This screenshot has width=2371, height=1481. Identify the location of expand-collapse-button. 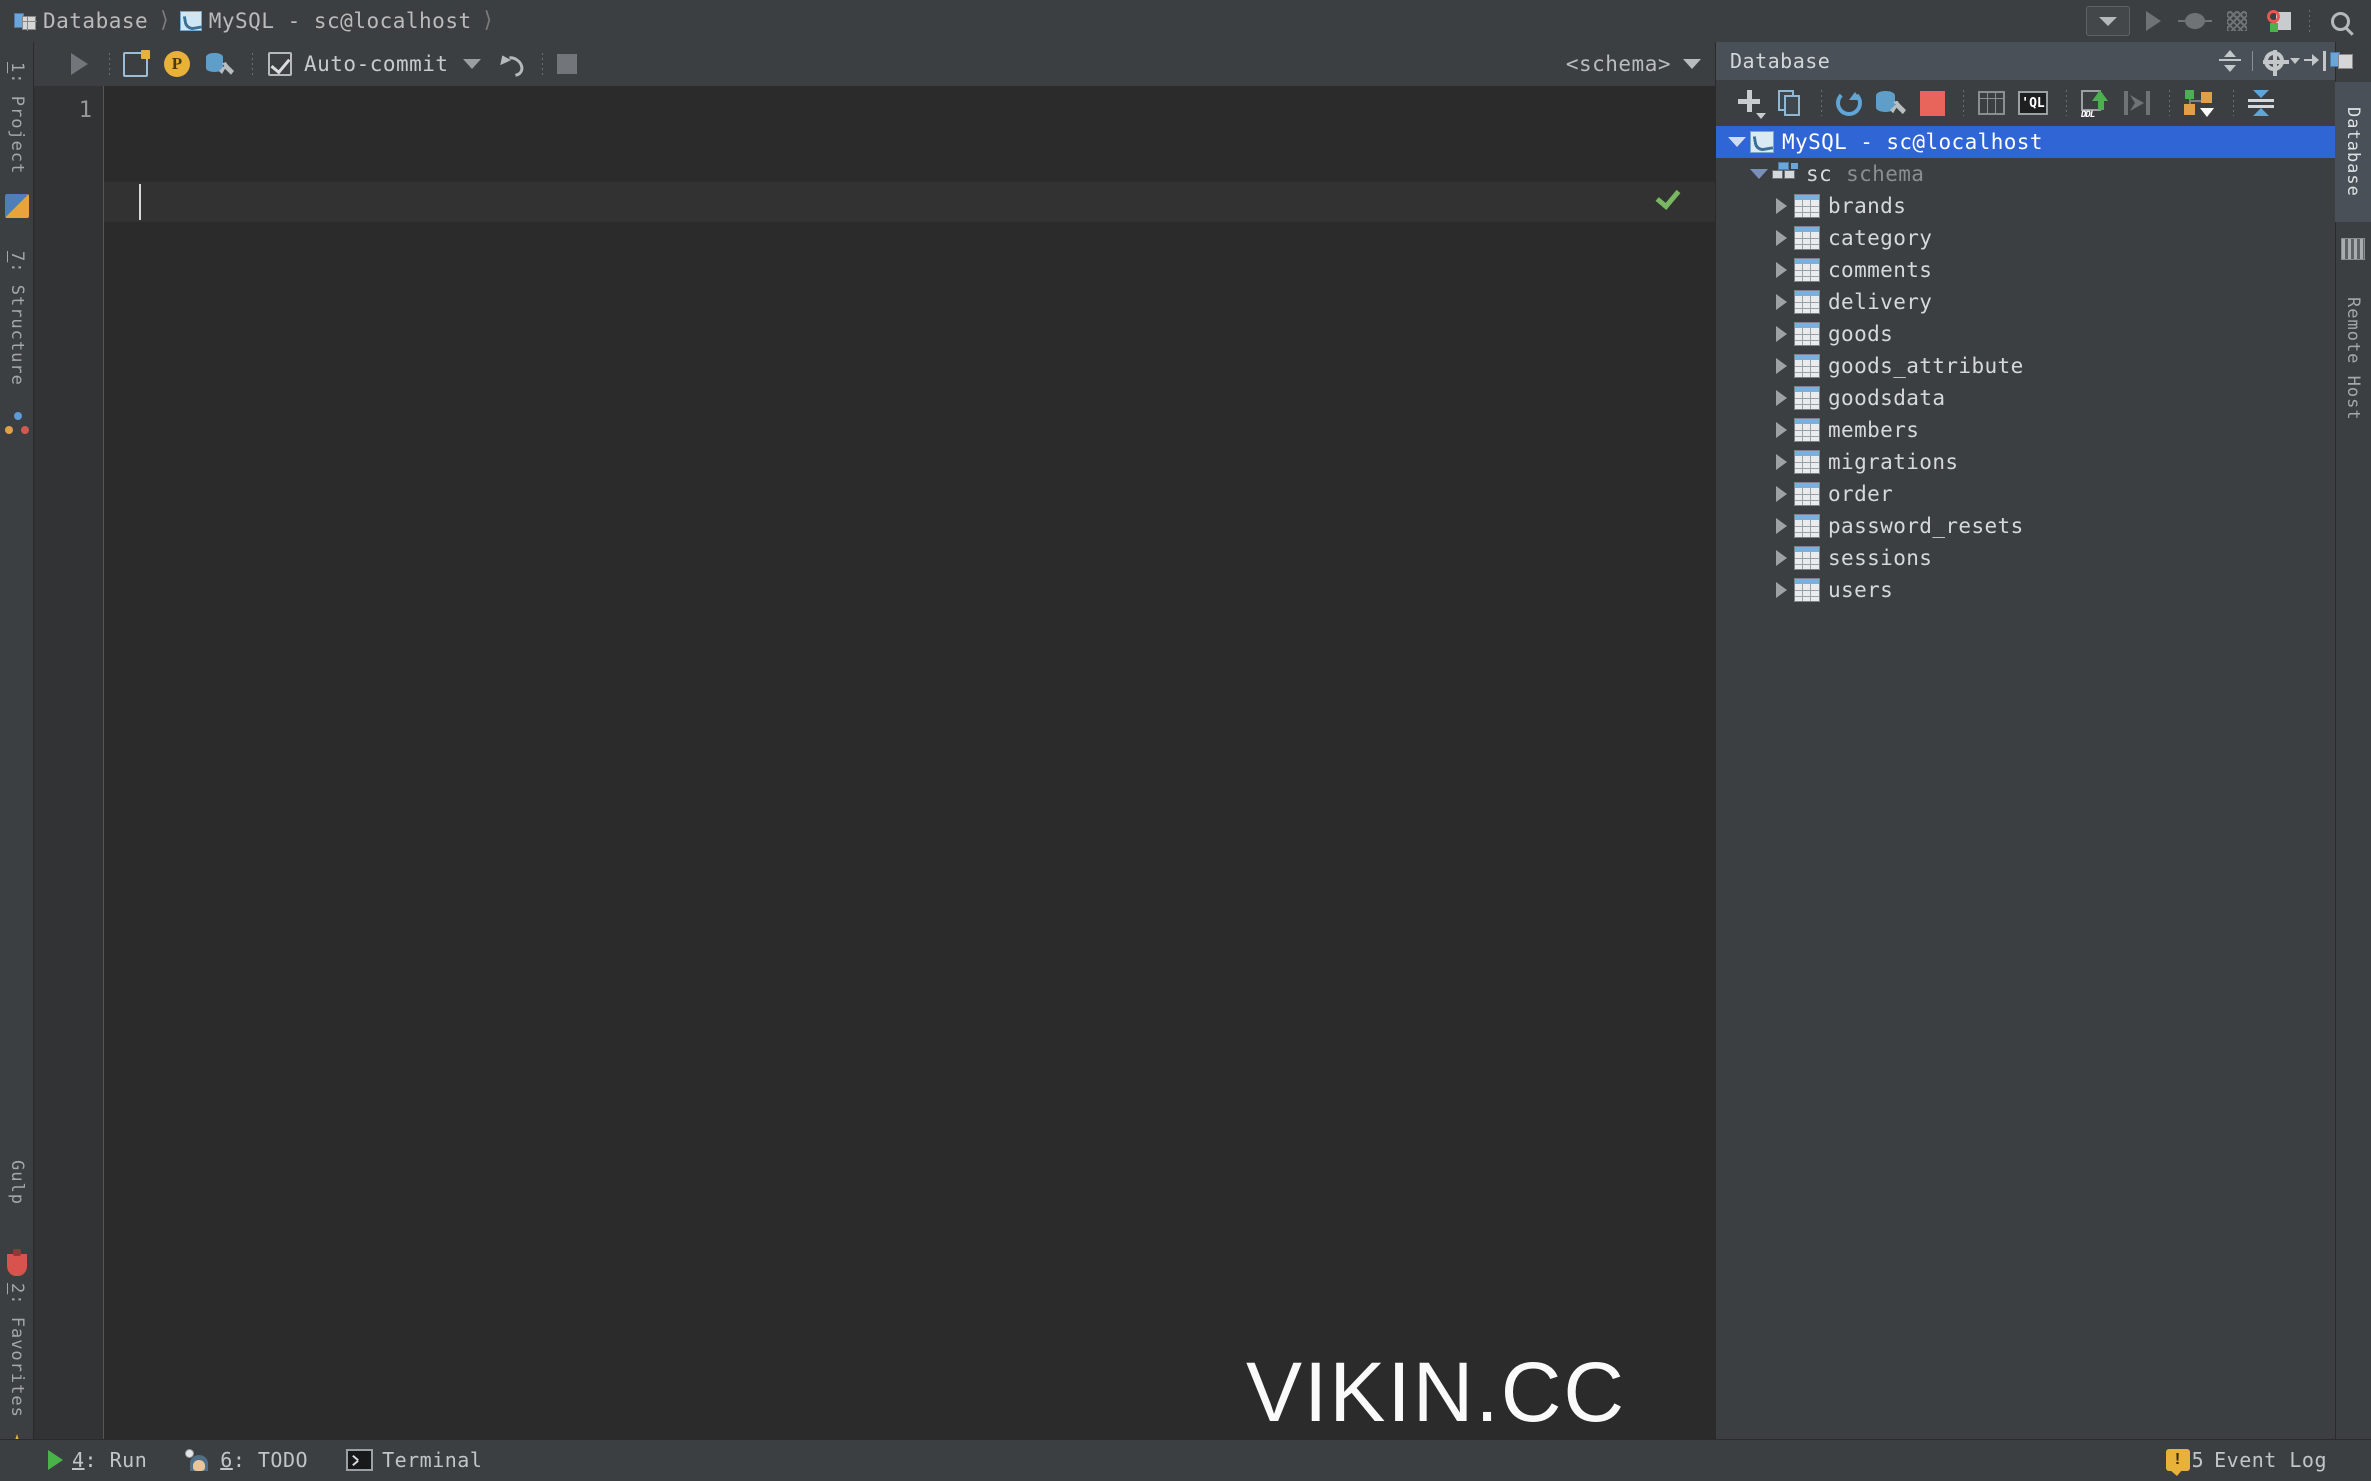
(2261, 103).